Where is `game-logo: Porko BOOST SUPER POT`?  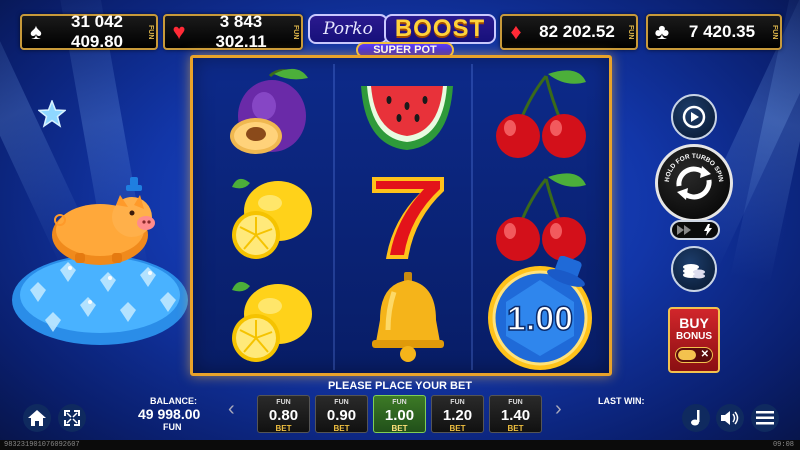
game-logo: Porko BOOST SUPER POT is located at coordinates (402, 37).